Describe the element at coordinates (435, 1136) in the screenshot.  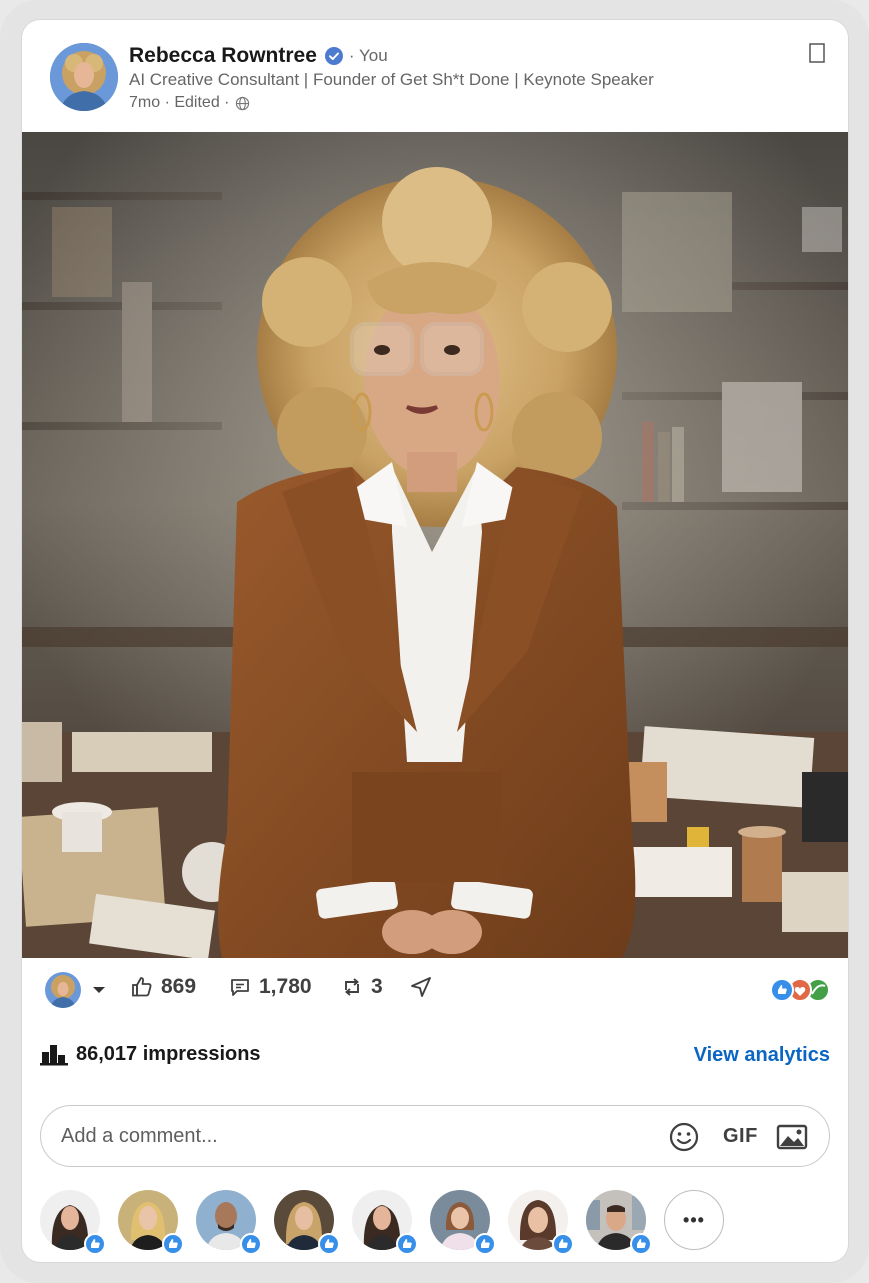
I see `comment-input: Add a comment... GIF` at that location.